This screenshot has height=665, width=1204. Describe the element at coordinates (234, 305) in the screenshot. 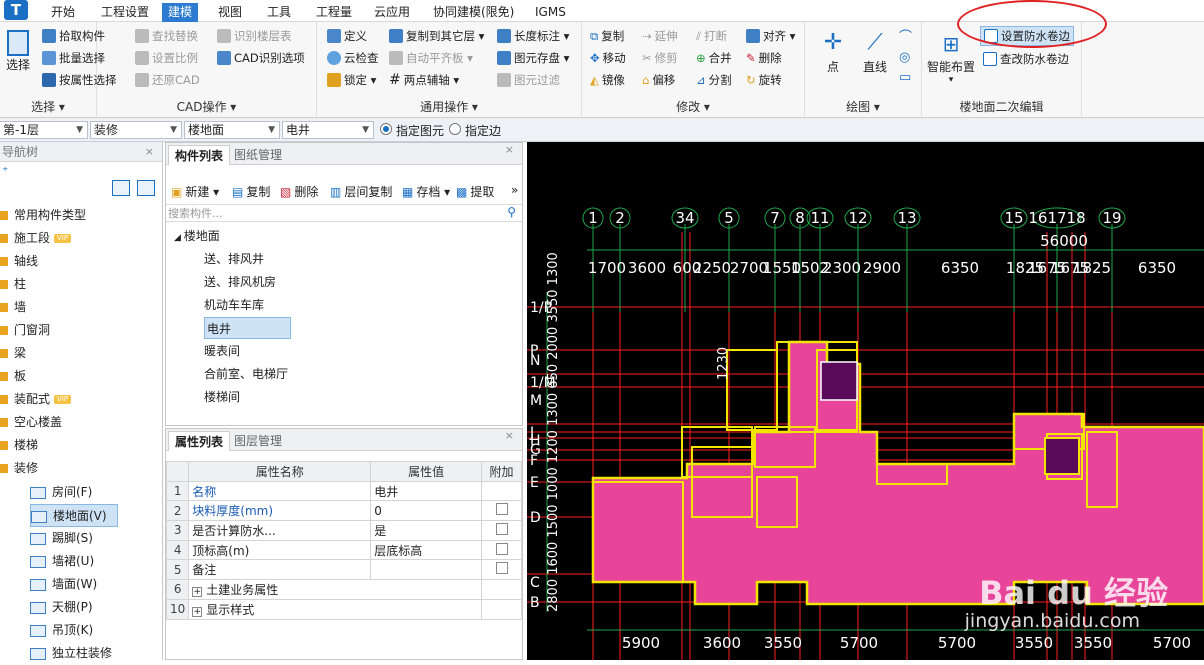

I see `tree-item: 机动车车库` at that location.